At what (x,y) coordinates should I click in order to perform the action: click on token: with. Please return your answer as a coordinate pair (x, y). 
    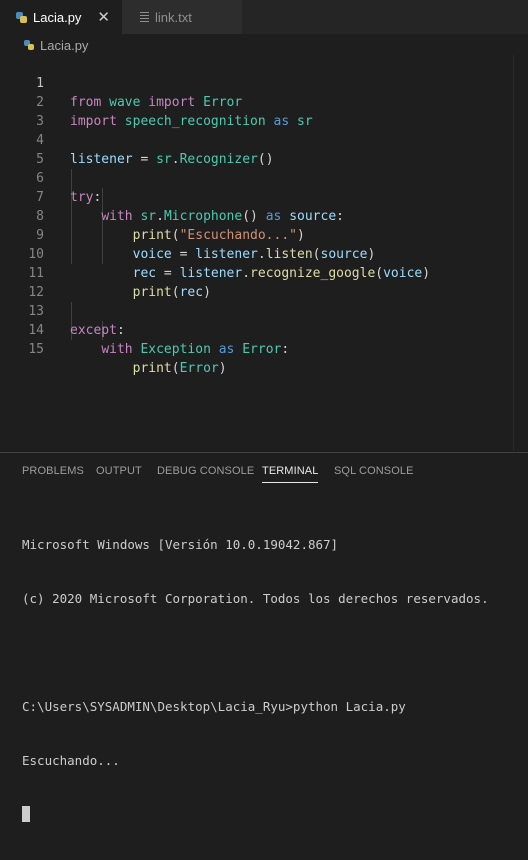
    Looking at the image, I should click on (117, 349).